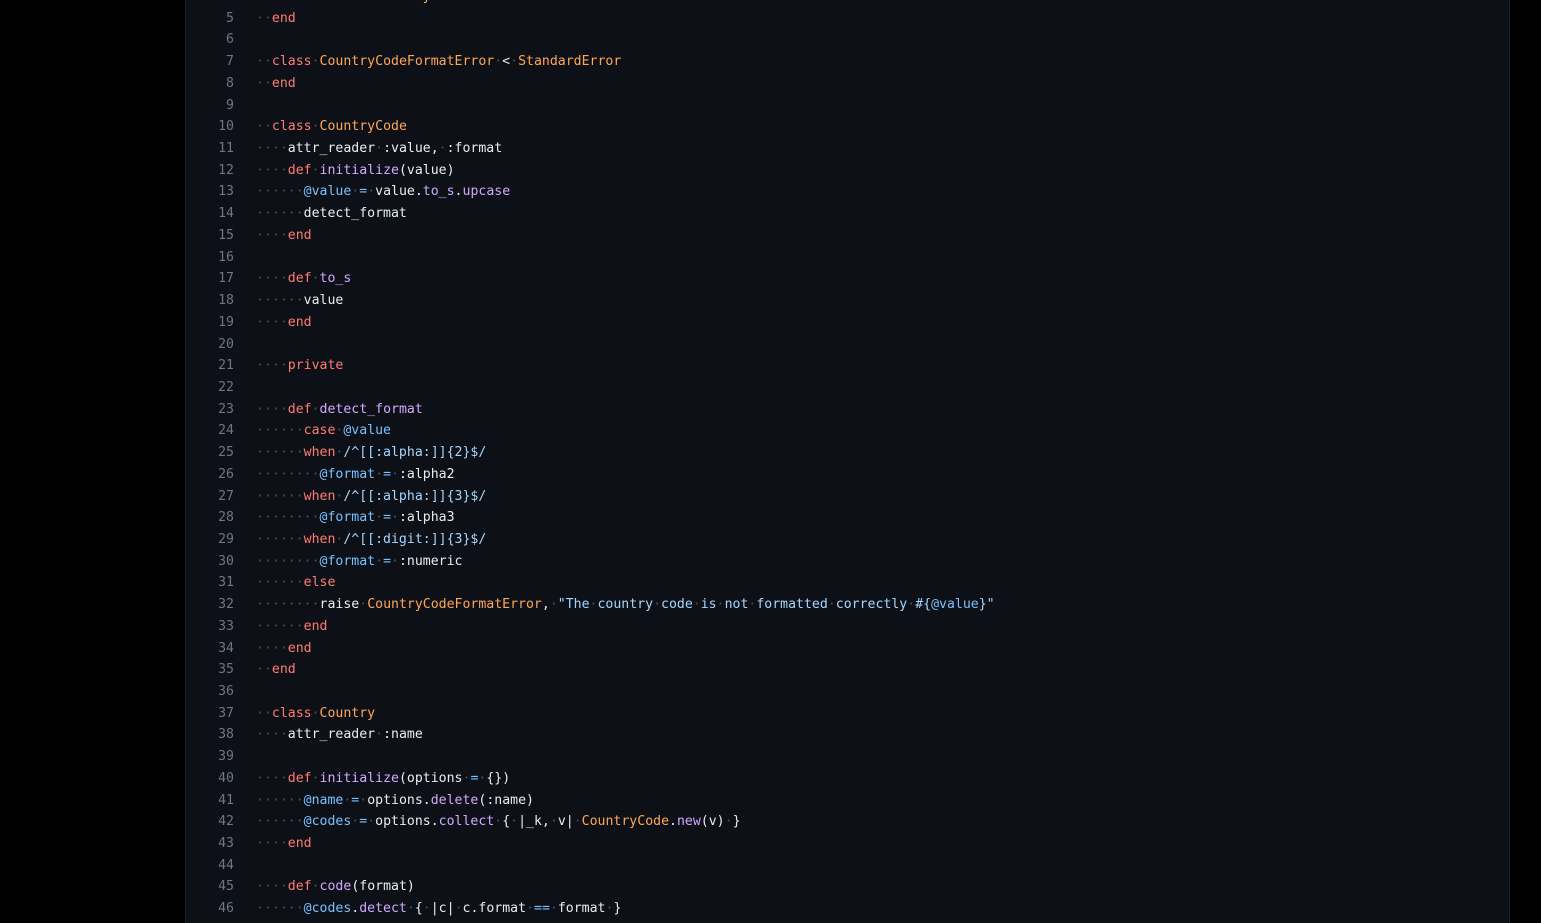  Describe the element at coordinates (284, 844) in the screenshot. I see `line-content: ····end` at that location.